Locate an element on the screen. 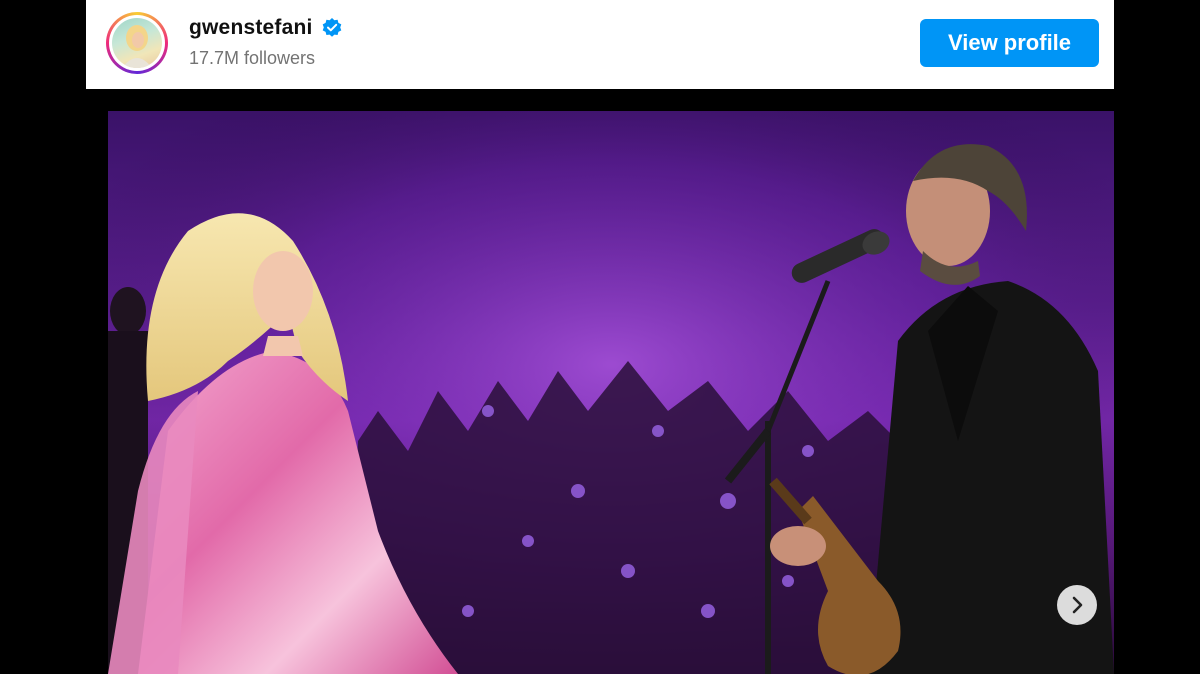 Image resolution: width=1200 pixels, height=674 pixels. avatar-story-ring is located at coordinates (137, 43).